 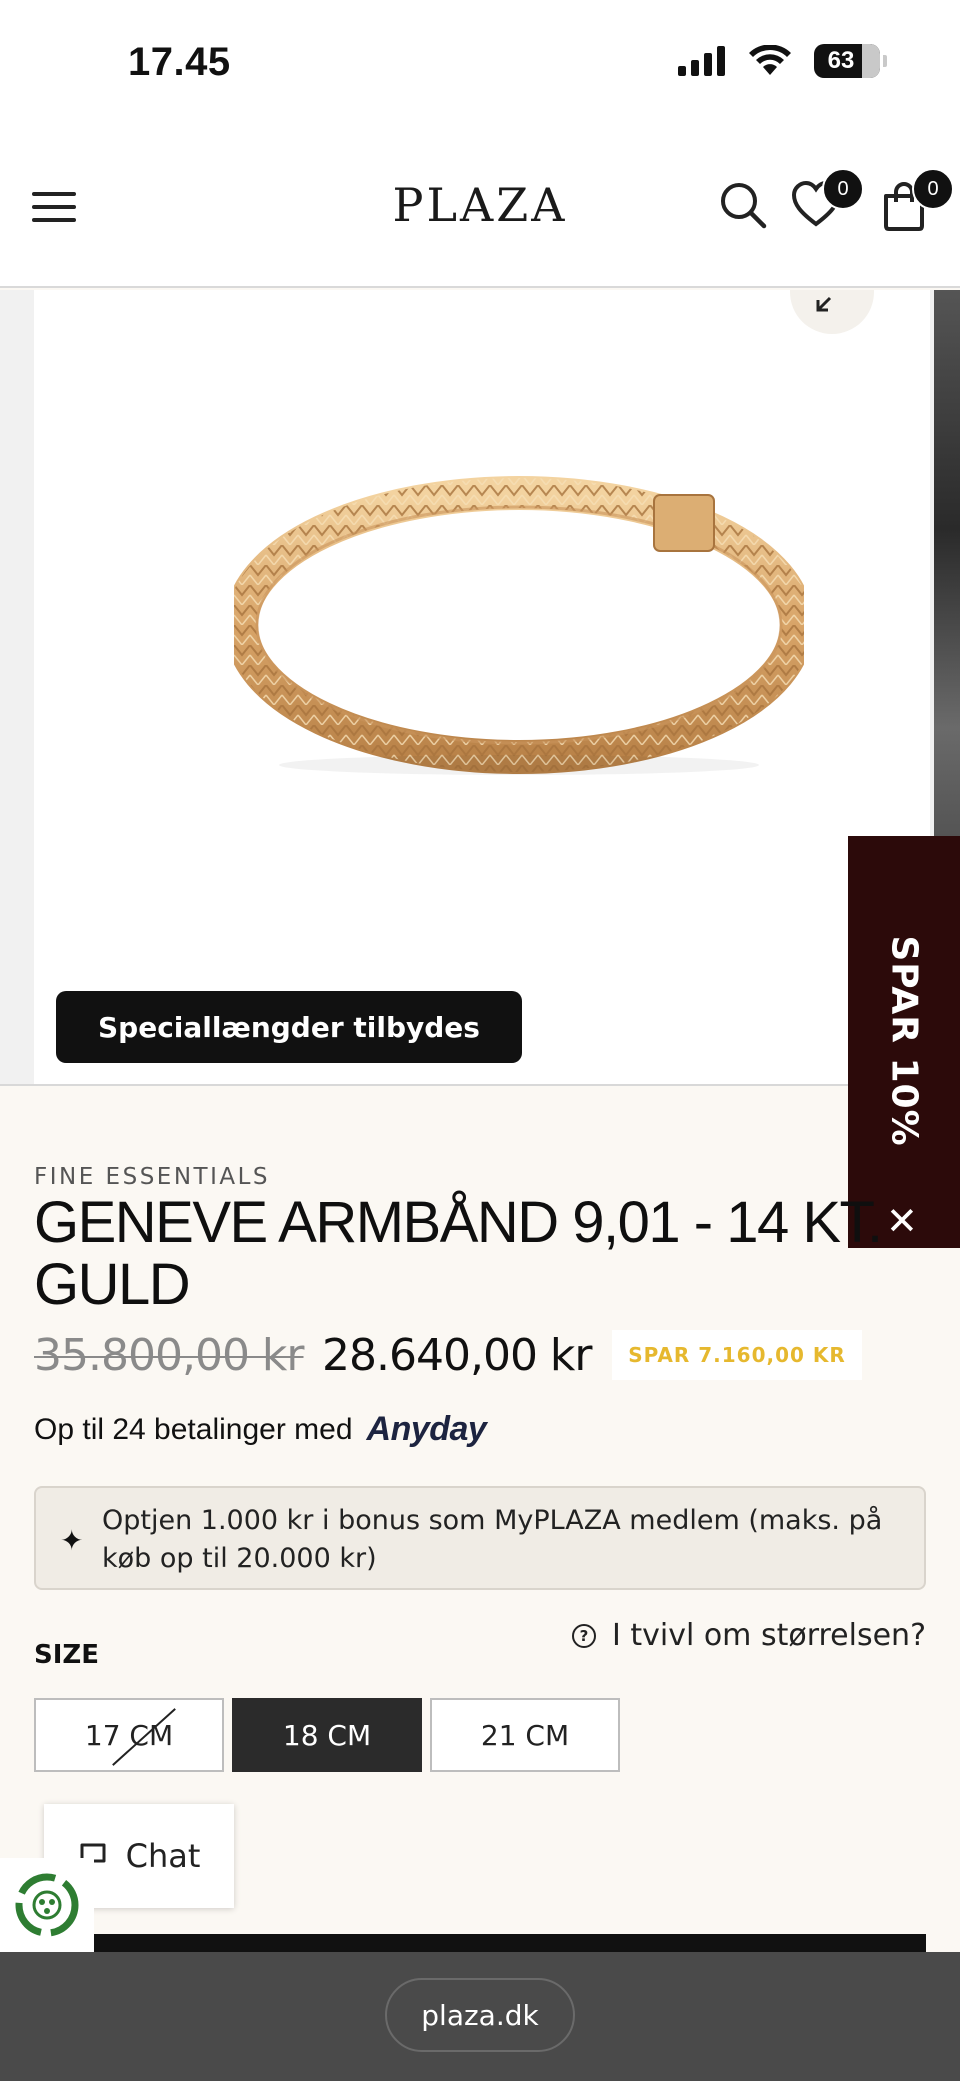 I want to click on zoom-icon, so click(x=824, y=304).